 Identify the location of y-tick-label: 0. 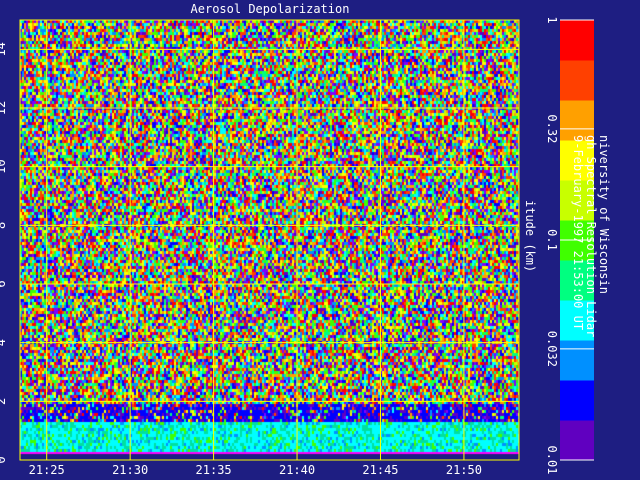
(4, 459).